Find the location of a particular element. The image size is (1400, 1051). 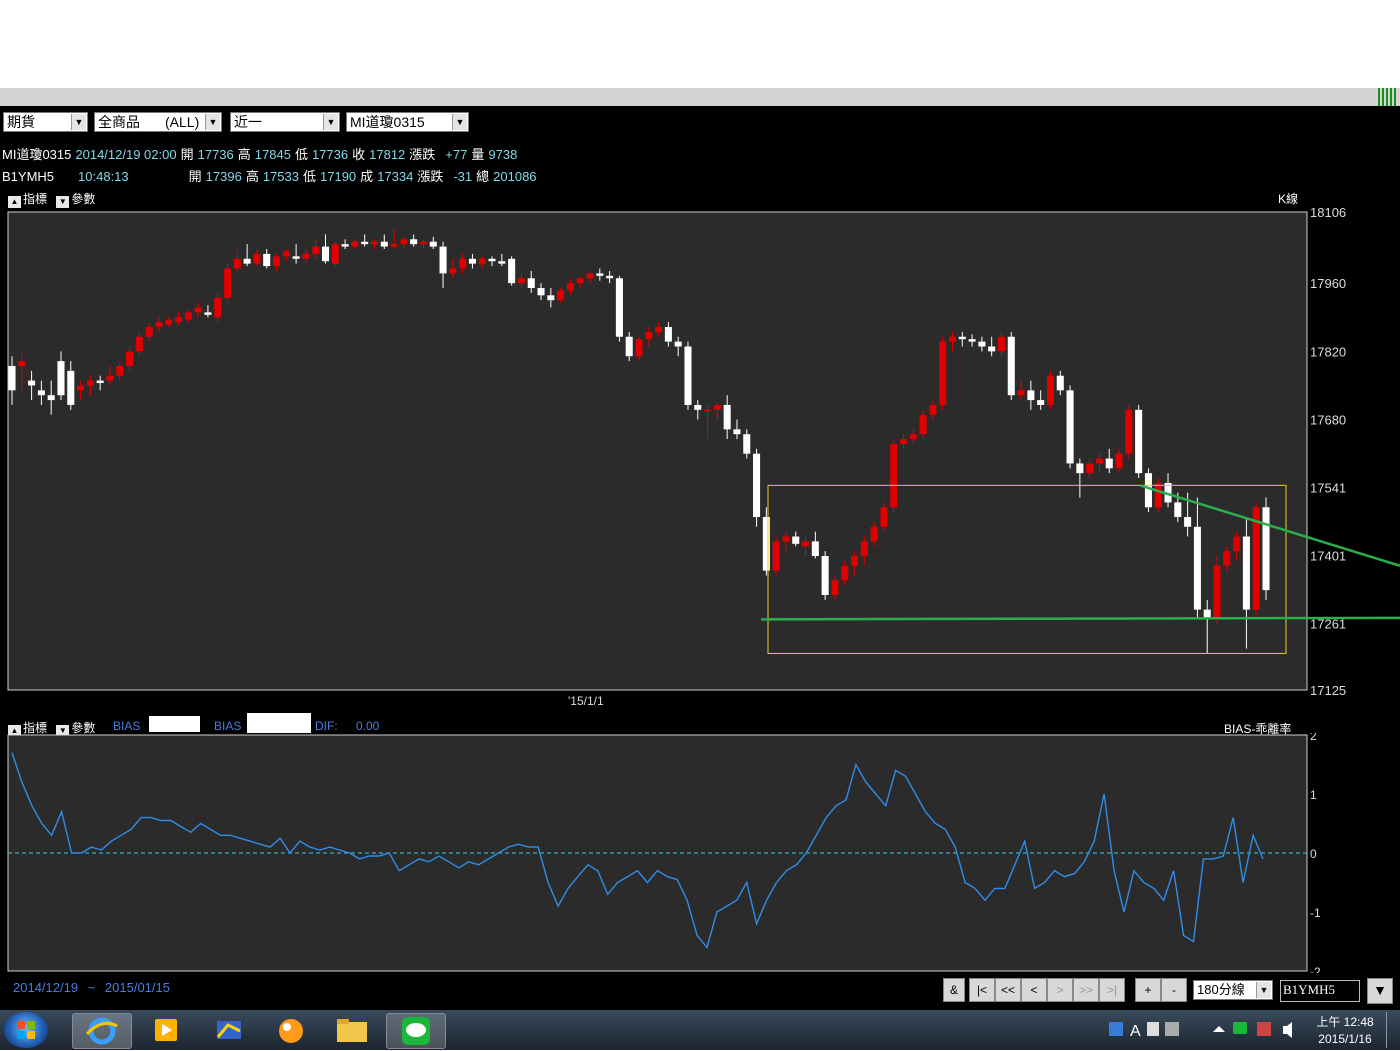

window-strip is located at coordinates (700, 97).